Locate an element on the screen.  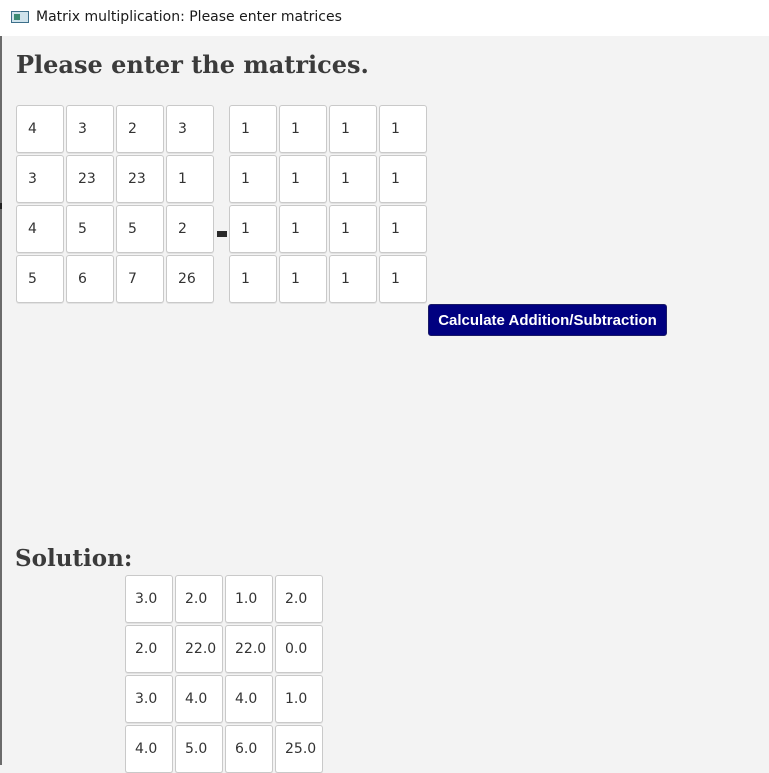
matrix-b-cell-r3-c2 is located at coordinates (303, 229).